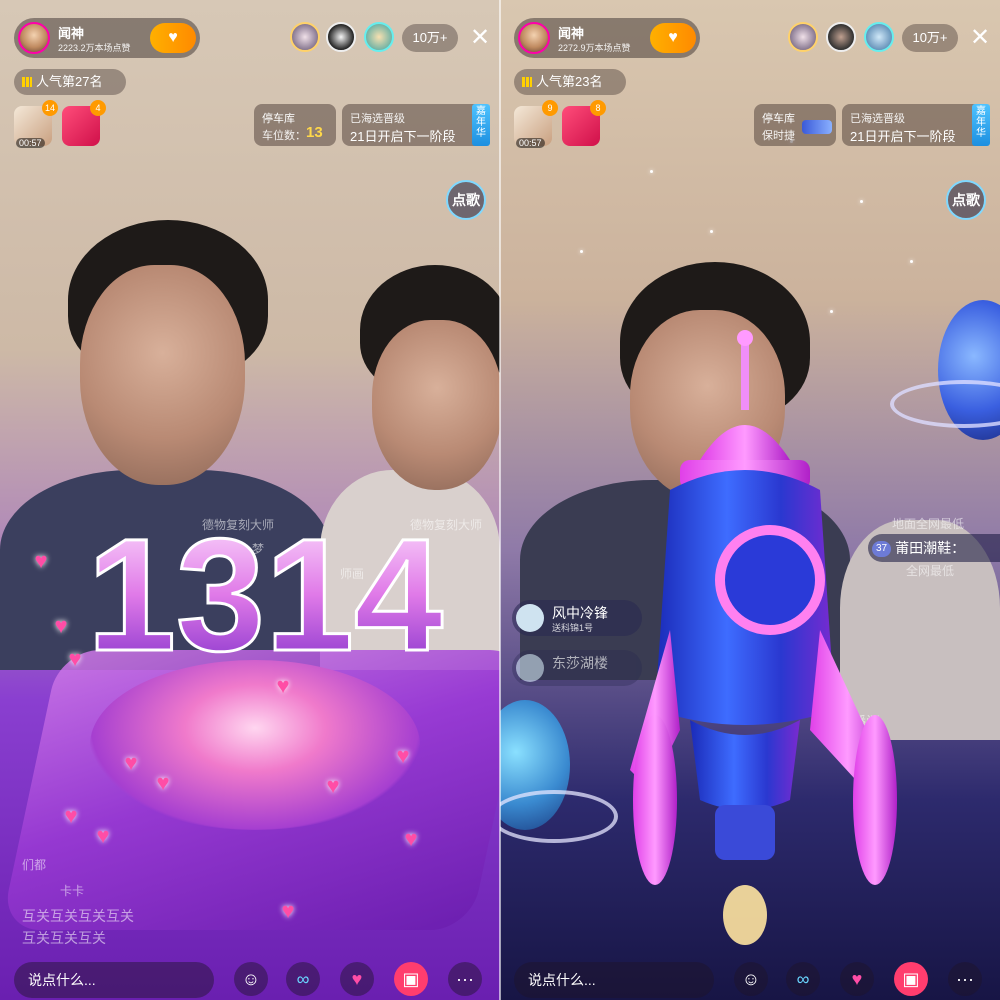 The image size is (1000, 1000). I want to click on gift-box-2: 4, so click(84, 123).